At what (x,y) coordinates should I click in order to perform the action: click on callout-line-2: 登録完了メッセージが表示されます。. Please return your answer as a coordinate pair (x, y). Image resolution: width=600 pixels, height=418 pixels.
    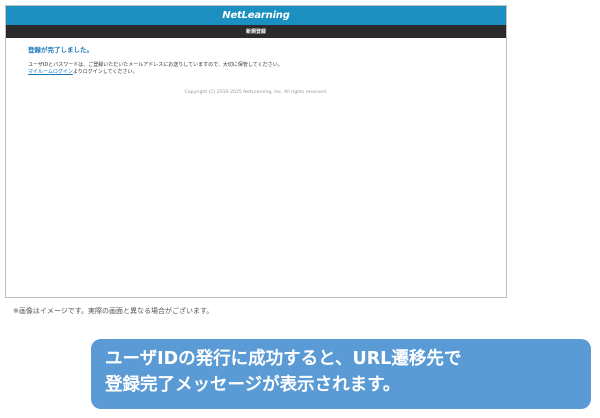
    Looking at the image, I should click on (253, 385).